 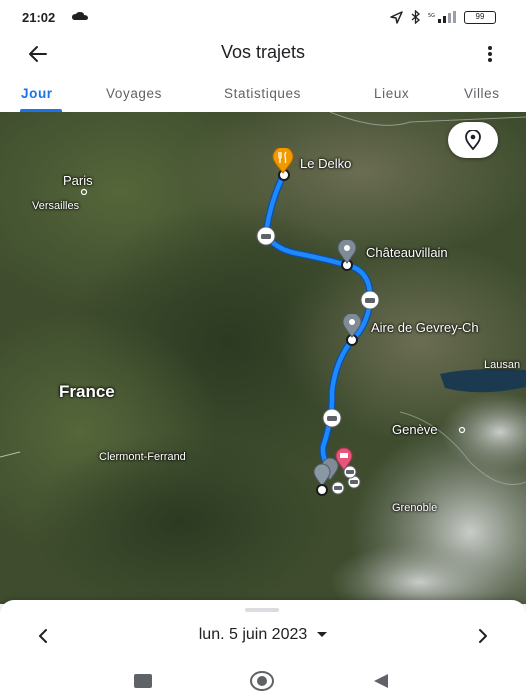 I want to click on cloud-icon, so click(x=80, y=16).